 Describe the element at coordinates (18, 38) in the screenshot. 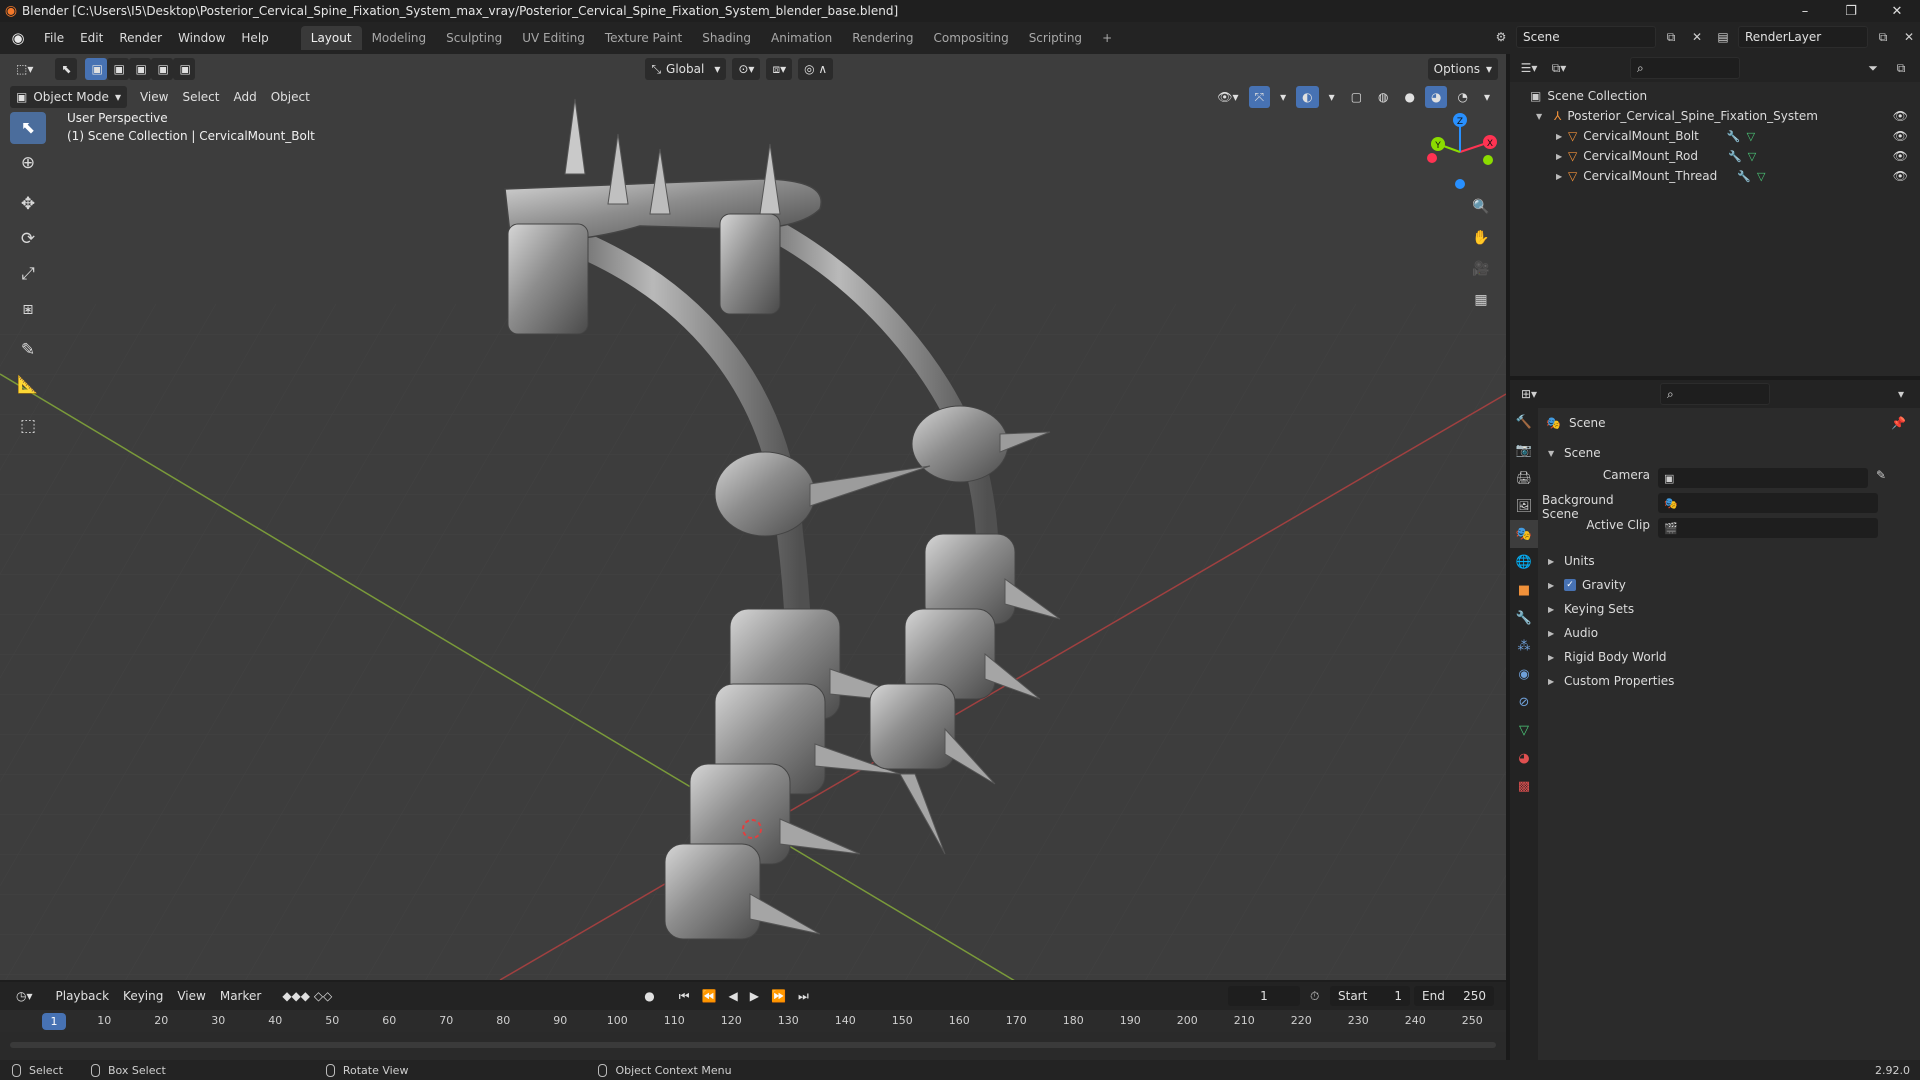

I see `blender-menu-icon: ◉` at that location.